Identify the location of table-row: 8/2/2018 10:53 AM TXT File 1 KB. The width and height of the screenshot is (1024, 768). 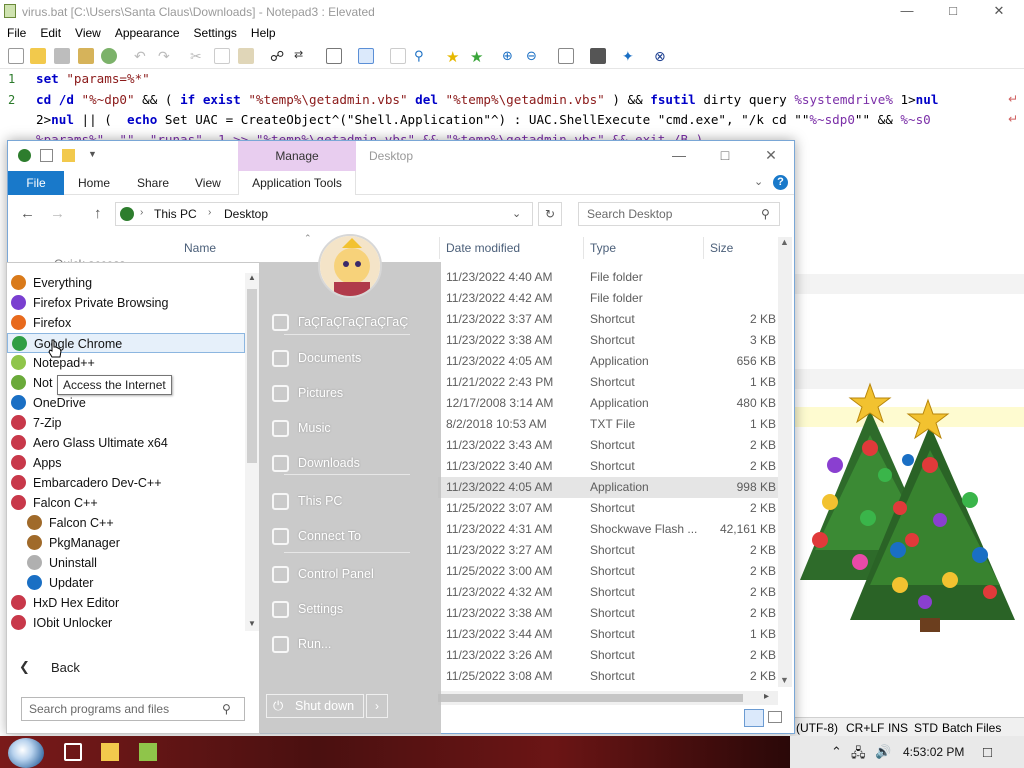
(608, 424).